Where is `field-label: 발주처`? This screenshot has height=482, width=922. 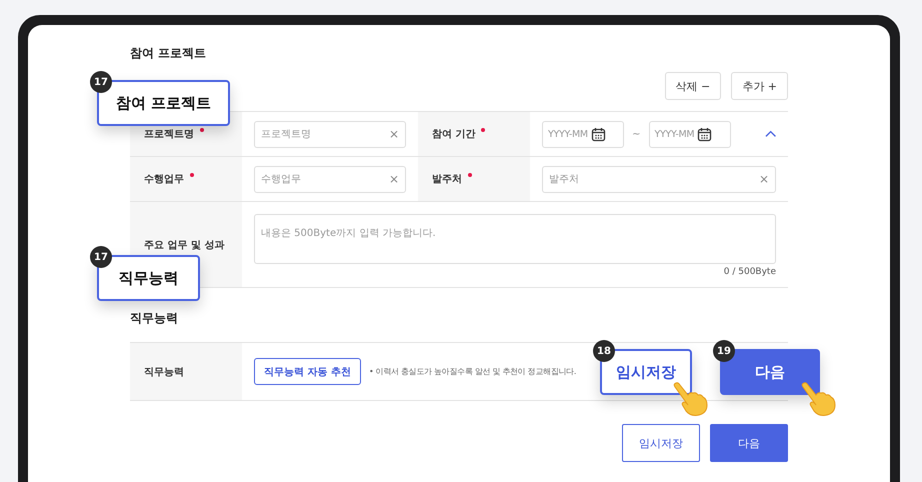 field-label: 발주처 is located at coordinates (447, 179).